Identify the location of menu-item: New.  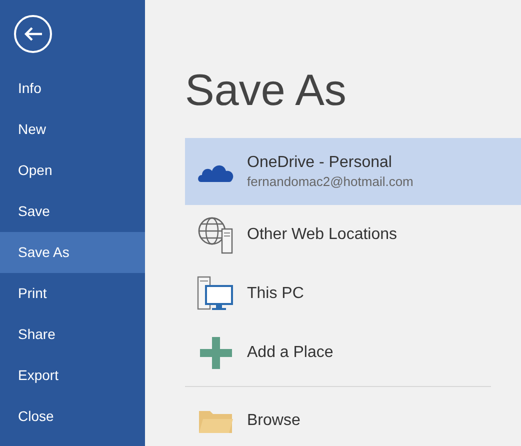
(72, 129).